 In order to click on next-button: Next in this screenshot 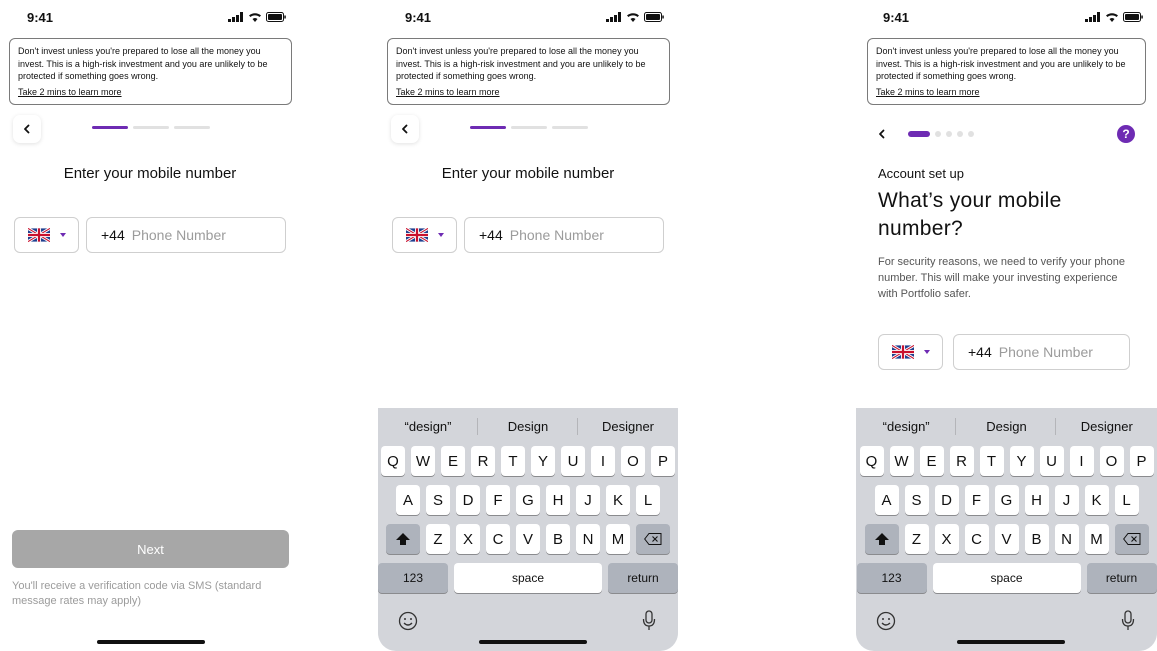, I will do `click(150, 549)`.